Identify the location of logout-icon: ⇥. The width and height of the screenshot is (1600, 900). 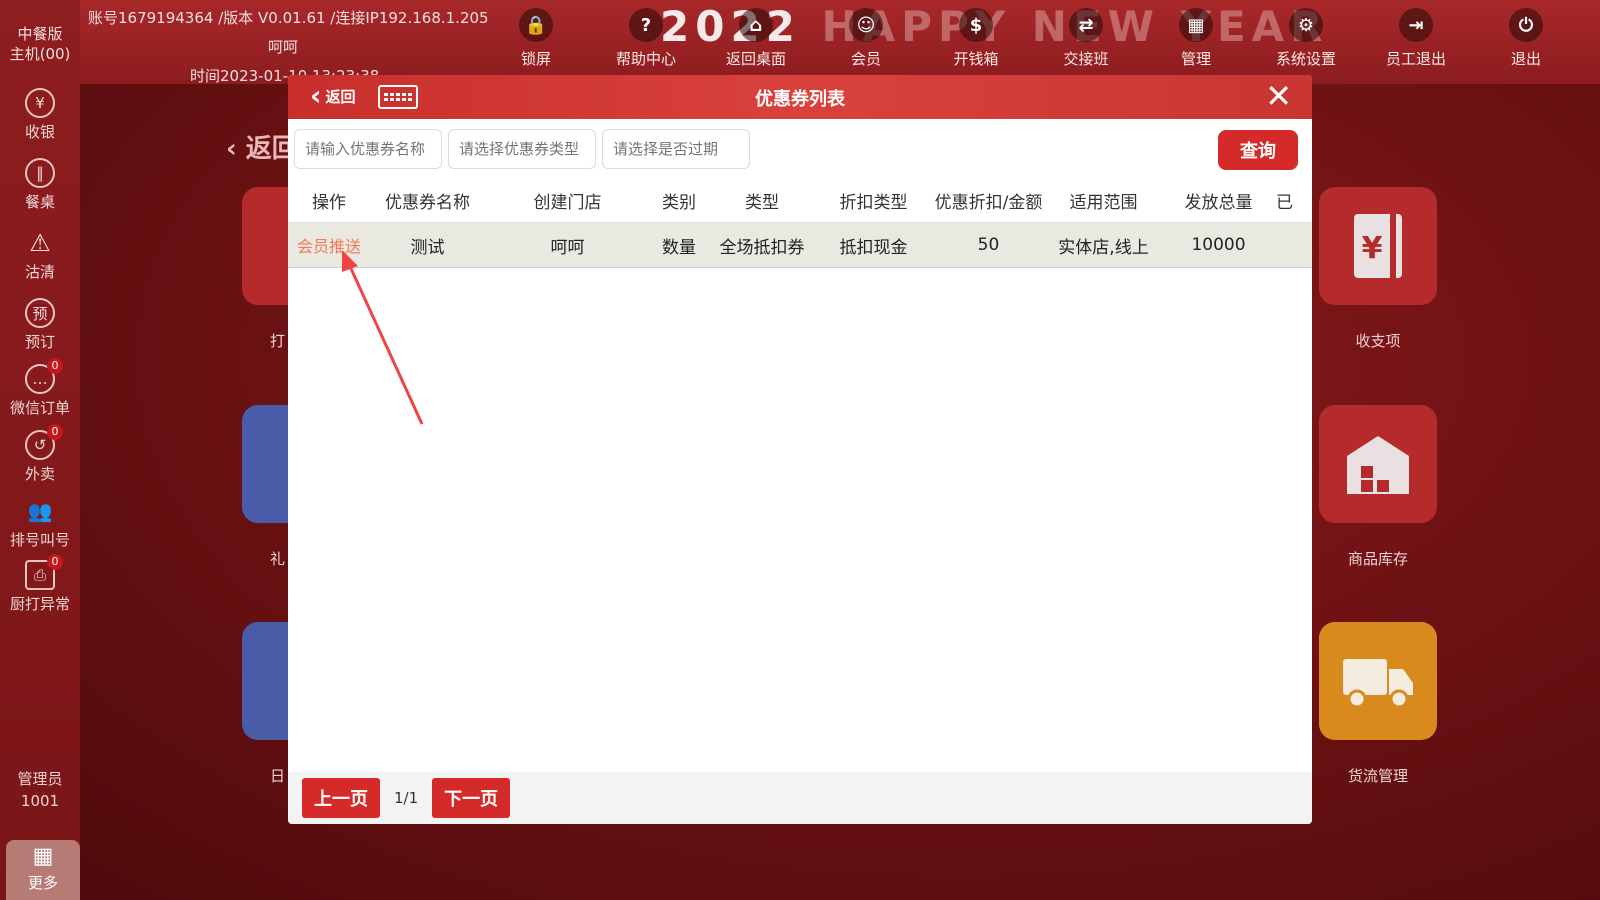
(1416, 25).